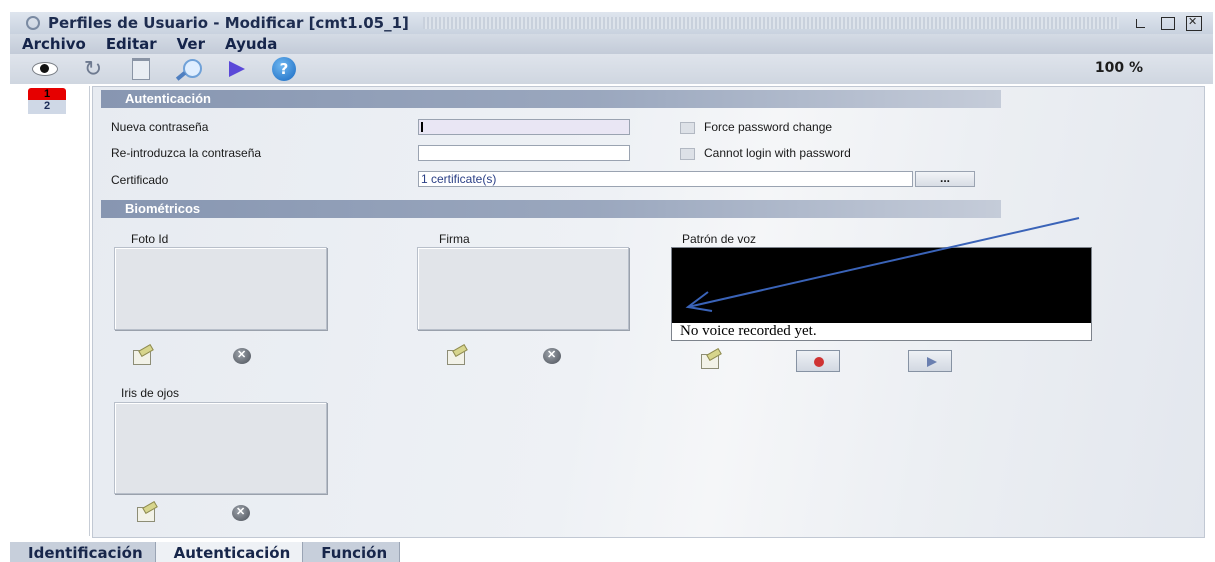  I want to click on help-icon: ?, so click(284, 69).